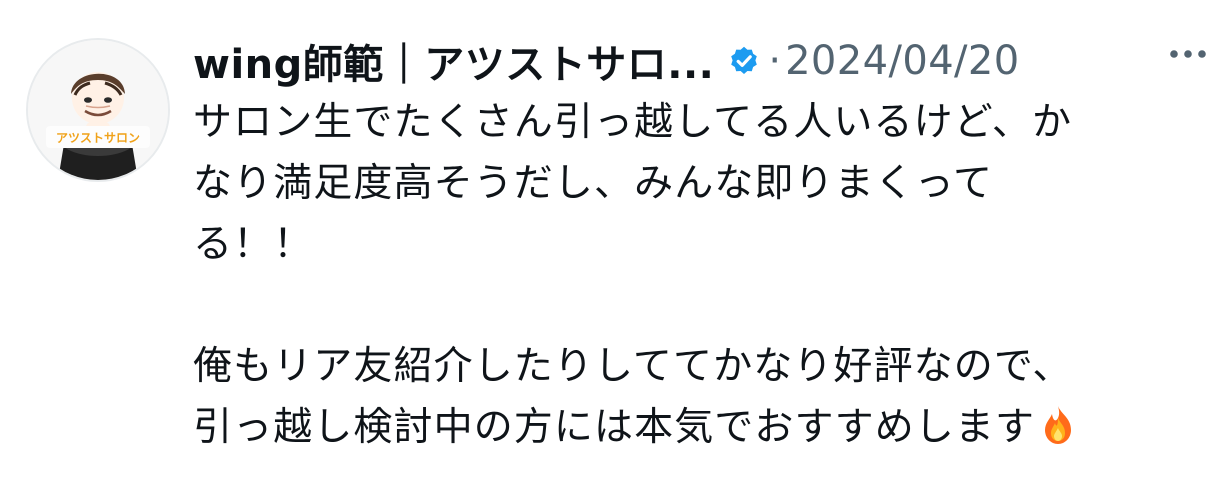  What do you see at coordinates (744, 61) in the screenshot?
I see `verified-badge-icon` at bounding box center [744, 61].